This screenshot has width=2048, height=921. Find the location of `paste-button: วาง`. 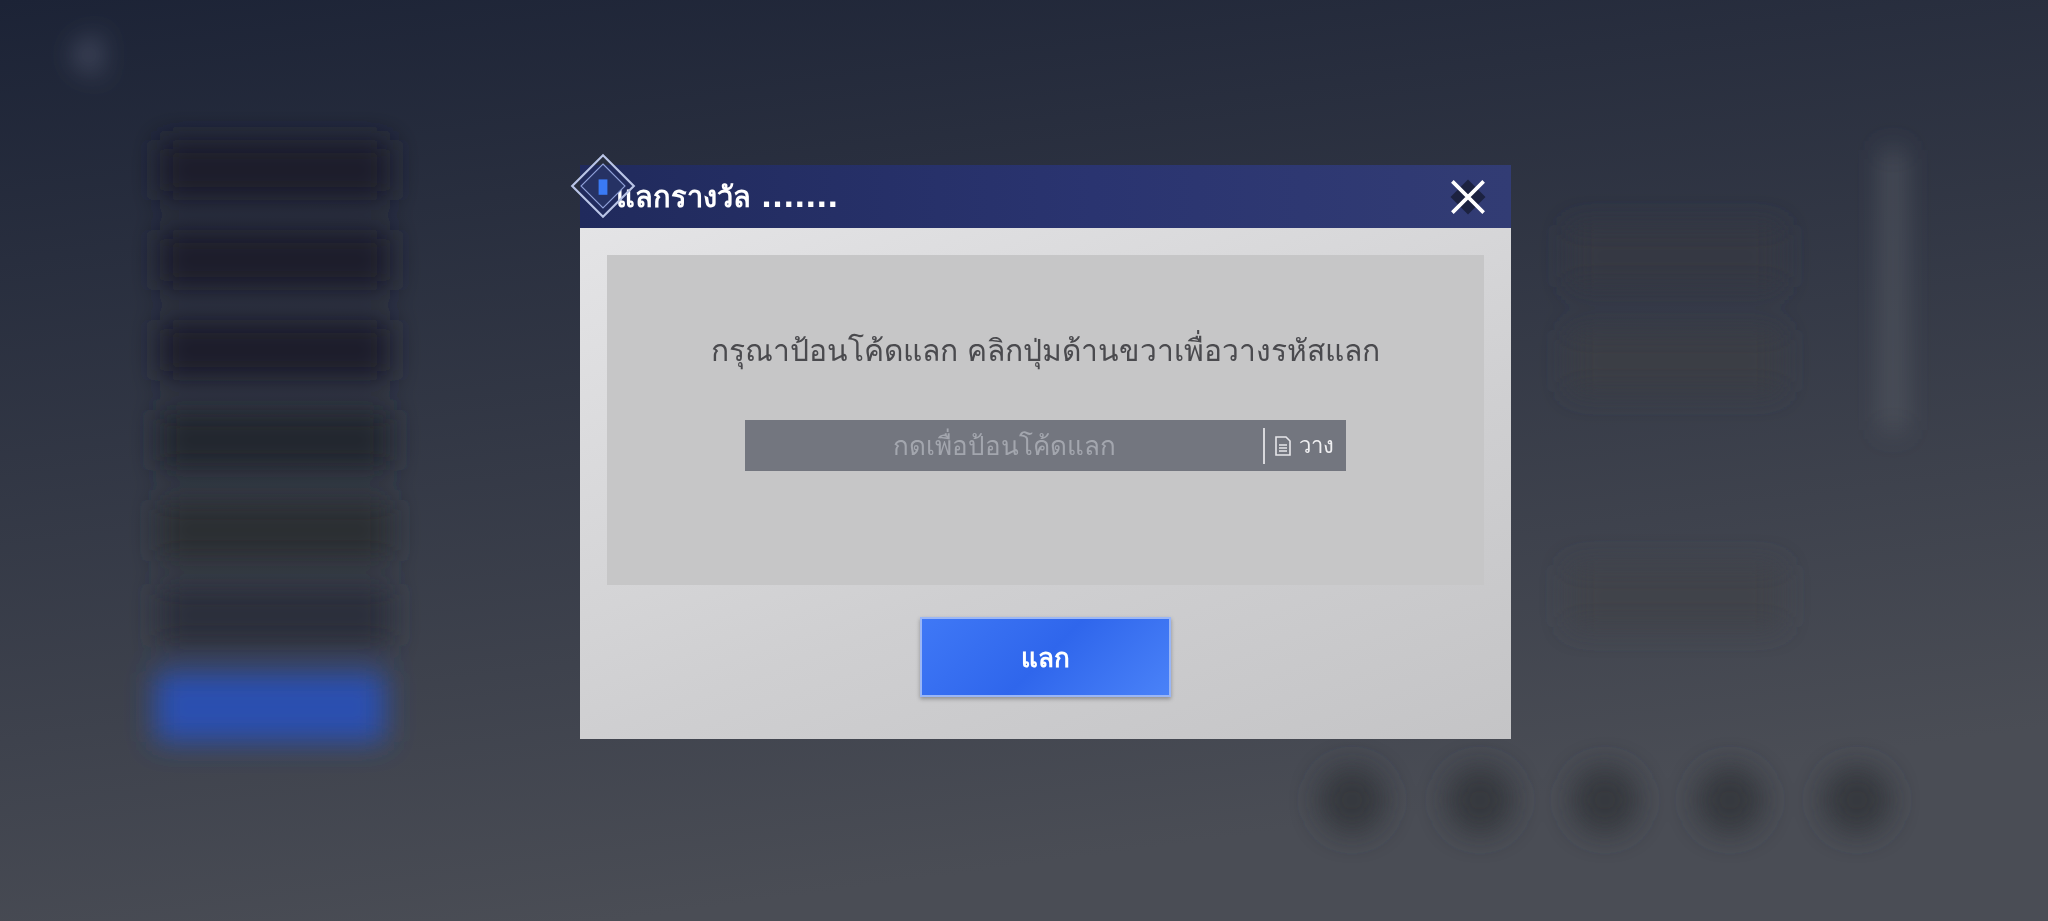

paste-button: วาง is located at coordinates (1305, 445).